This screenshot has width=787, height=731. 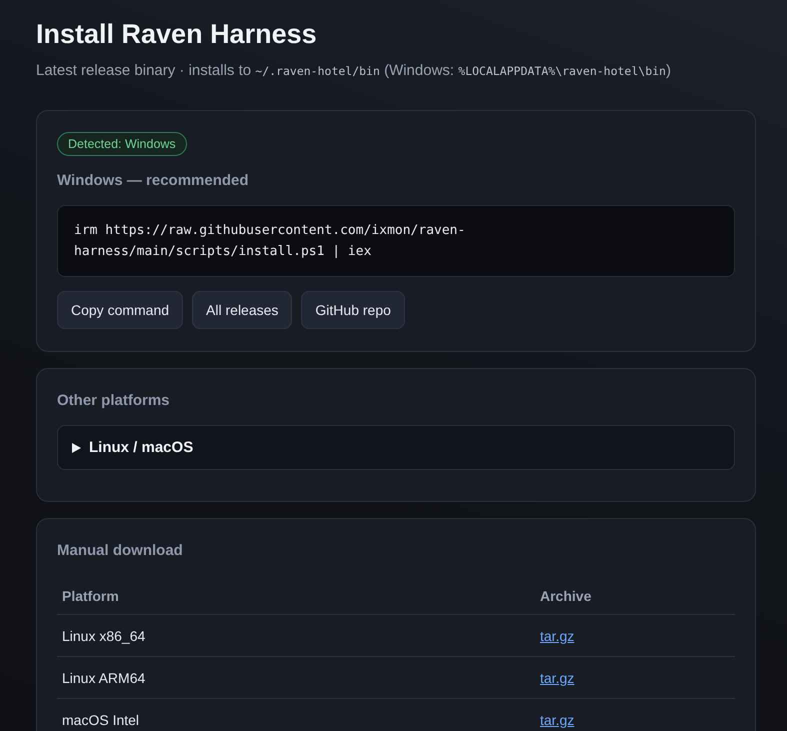 What do you see at coordinates (396, 241) in the screenshot?
I see `install-command: irm https://raw.githubusercontent.com/ixmon/raven-harness/main/scripts/install.ps1 | iex` at bounding box center [396, 241].